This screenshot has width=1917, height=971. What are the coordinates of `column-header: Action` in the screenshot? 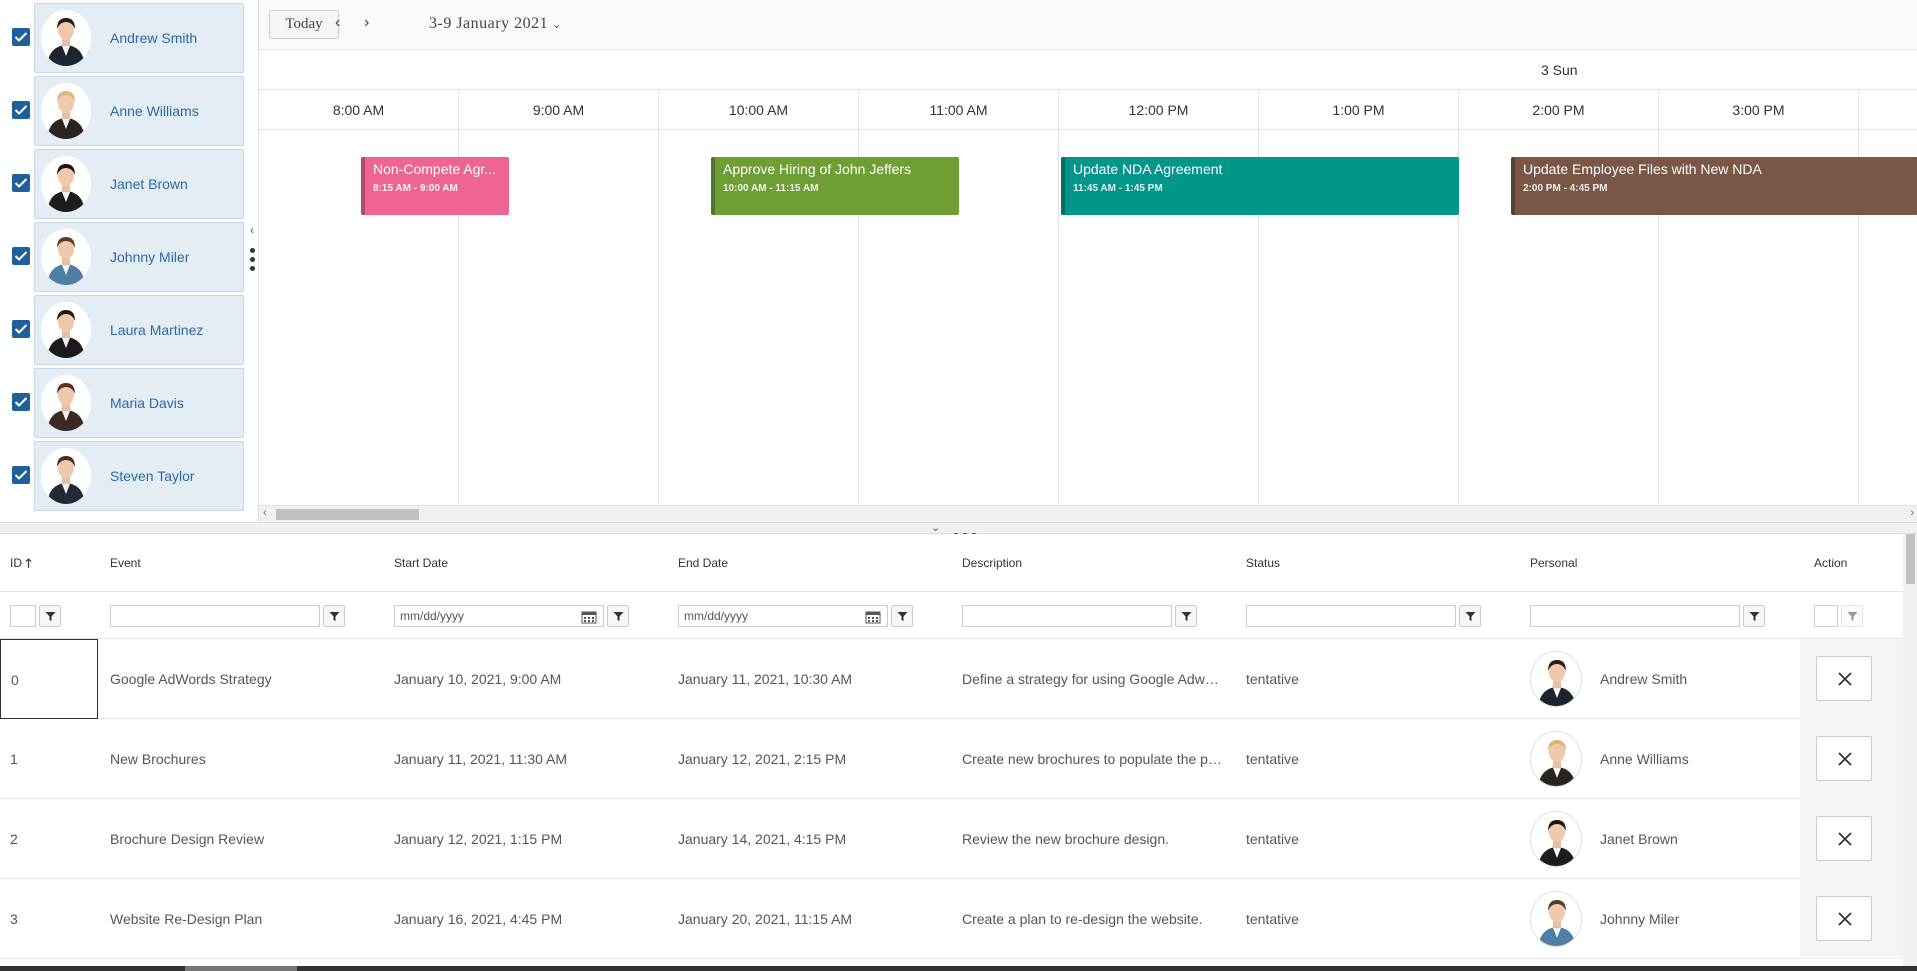 It's located at (1830, 563).